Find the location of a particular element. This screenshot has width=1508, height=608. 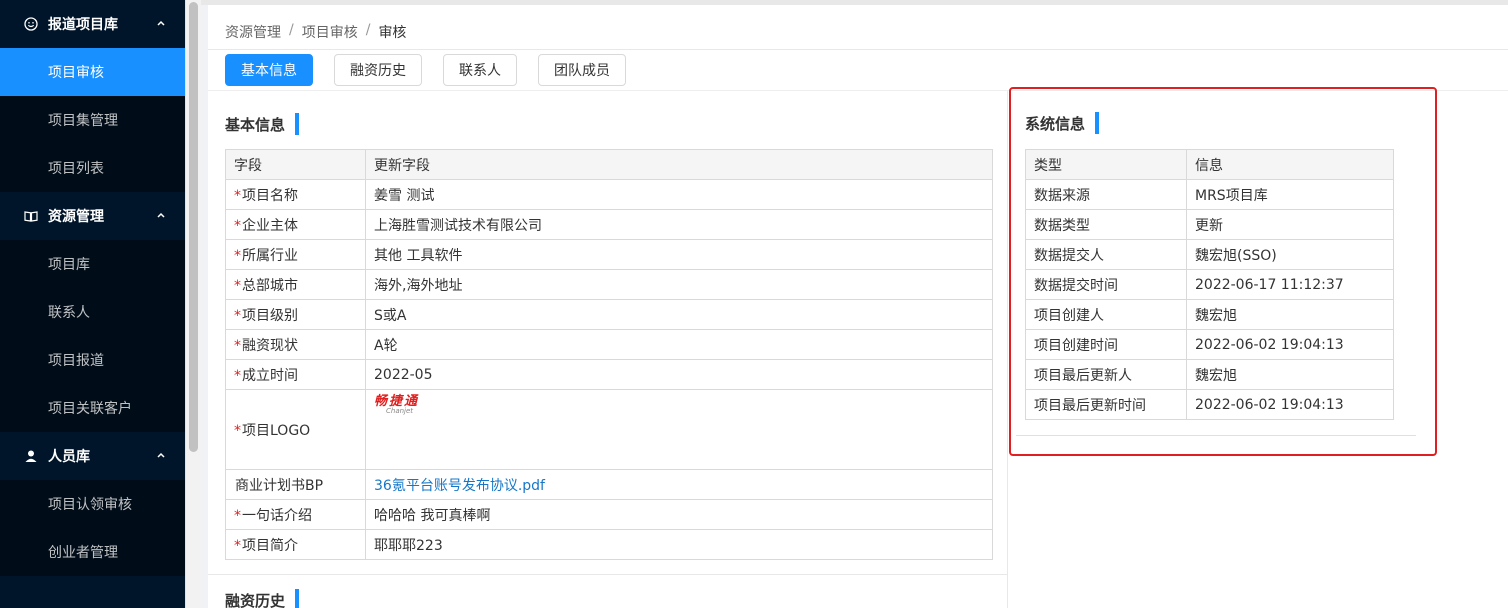

value-cell: 海外,海外地址 is located at coordinates (679, 284).